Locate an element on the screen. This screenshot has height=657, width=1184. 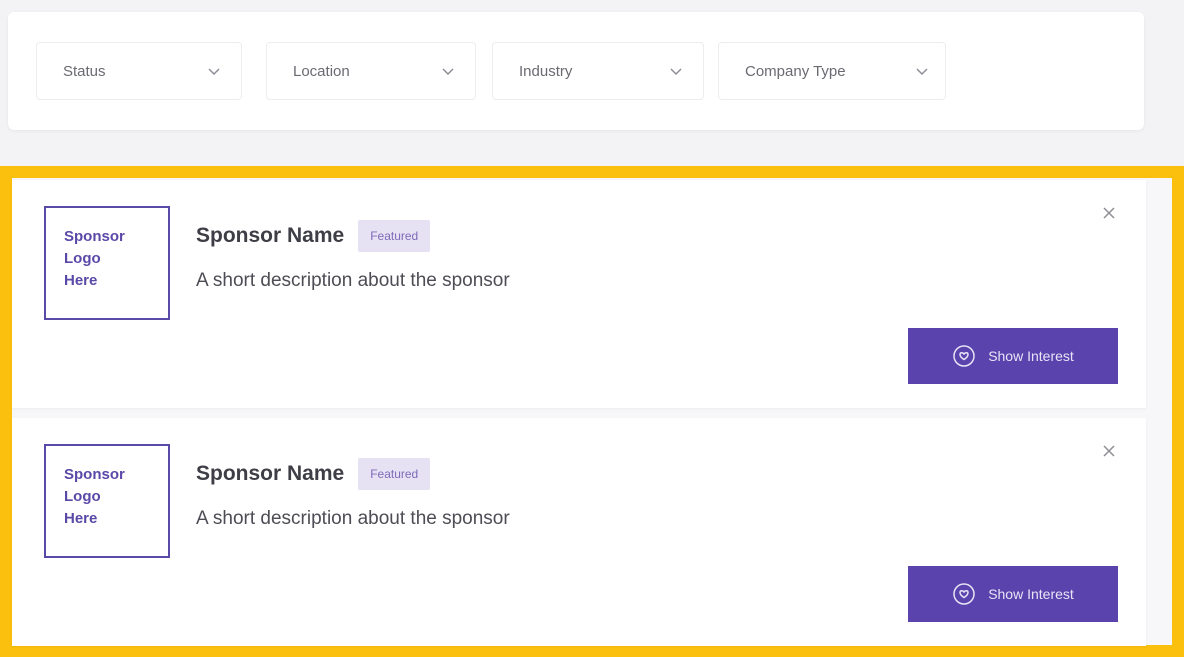
location-filter-label: Location is located at coordinates (321, 71).